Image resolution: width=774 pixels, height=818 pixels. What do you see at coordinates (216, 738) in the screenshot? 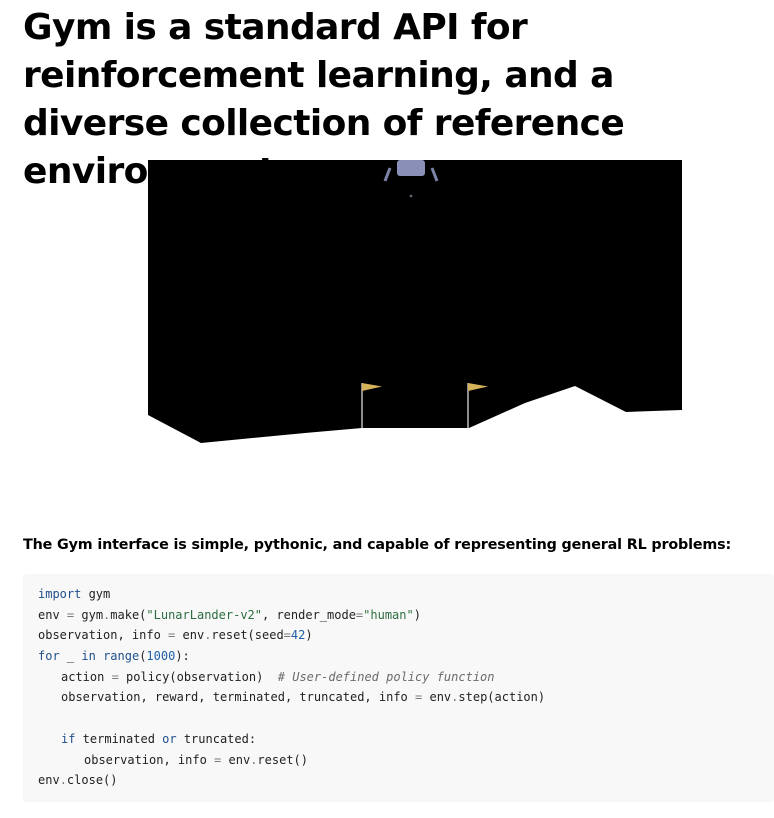
I see `code-token: truncated:` at bounding box center [216, 738].